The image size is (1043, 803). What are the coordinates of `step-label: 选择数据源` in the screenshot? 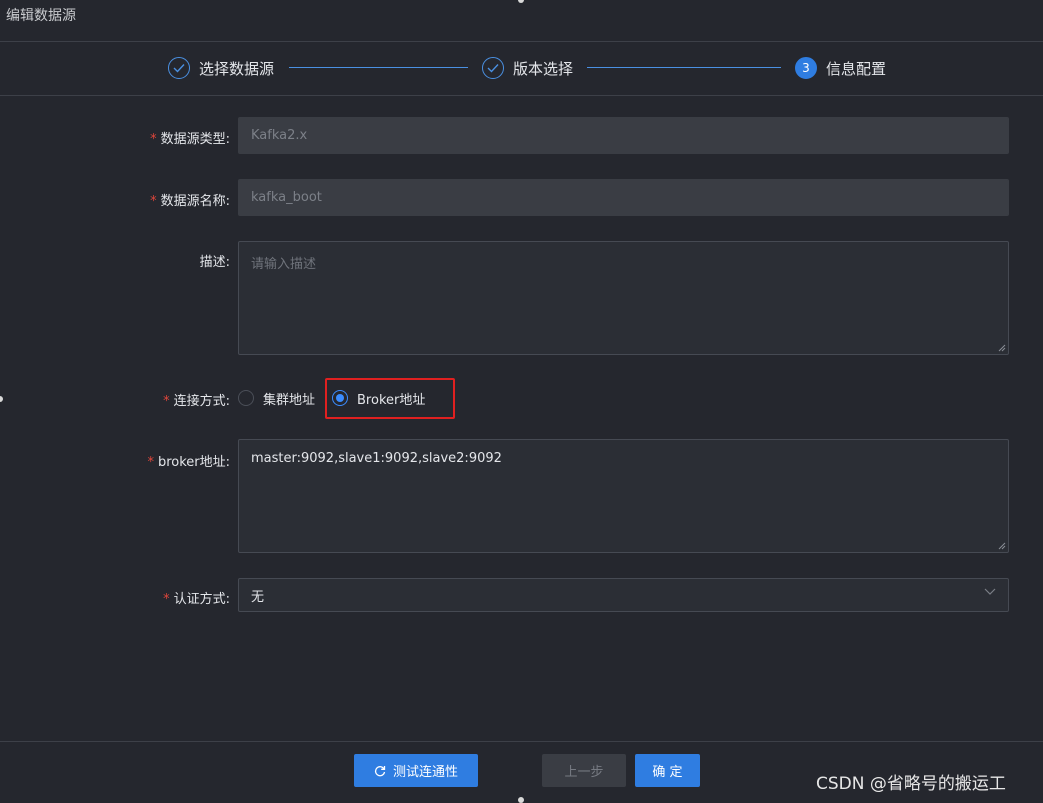 It's located at (237, 68).